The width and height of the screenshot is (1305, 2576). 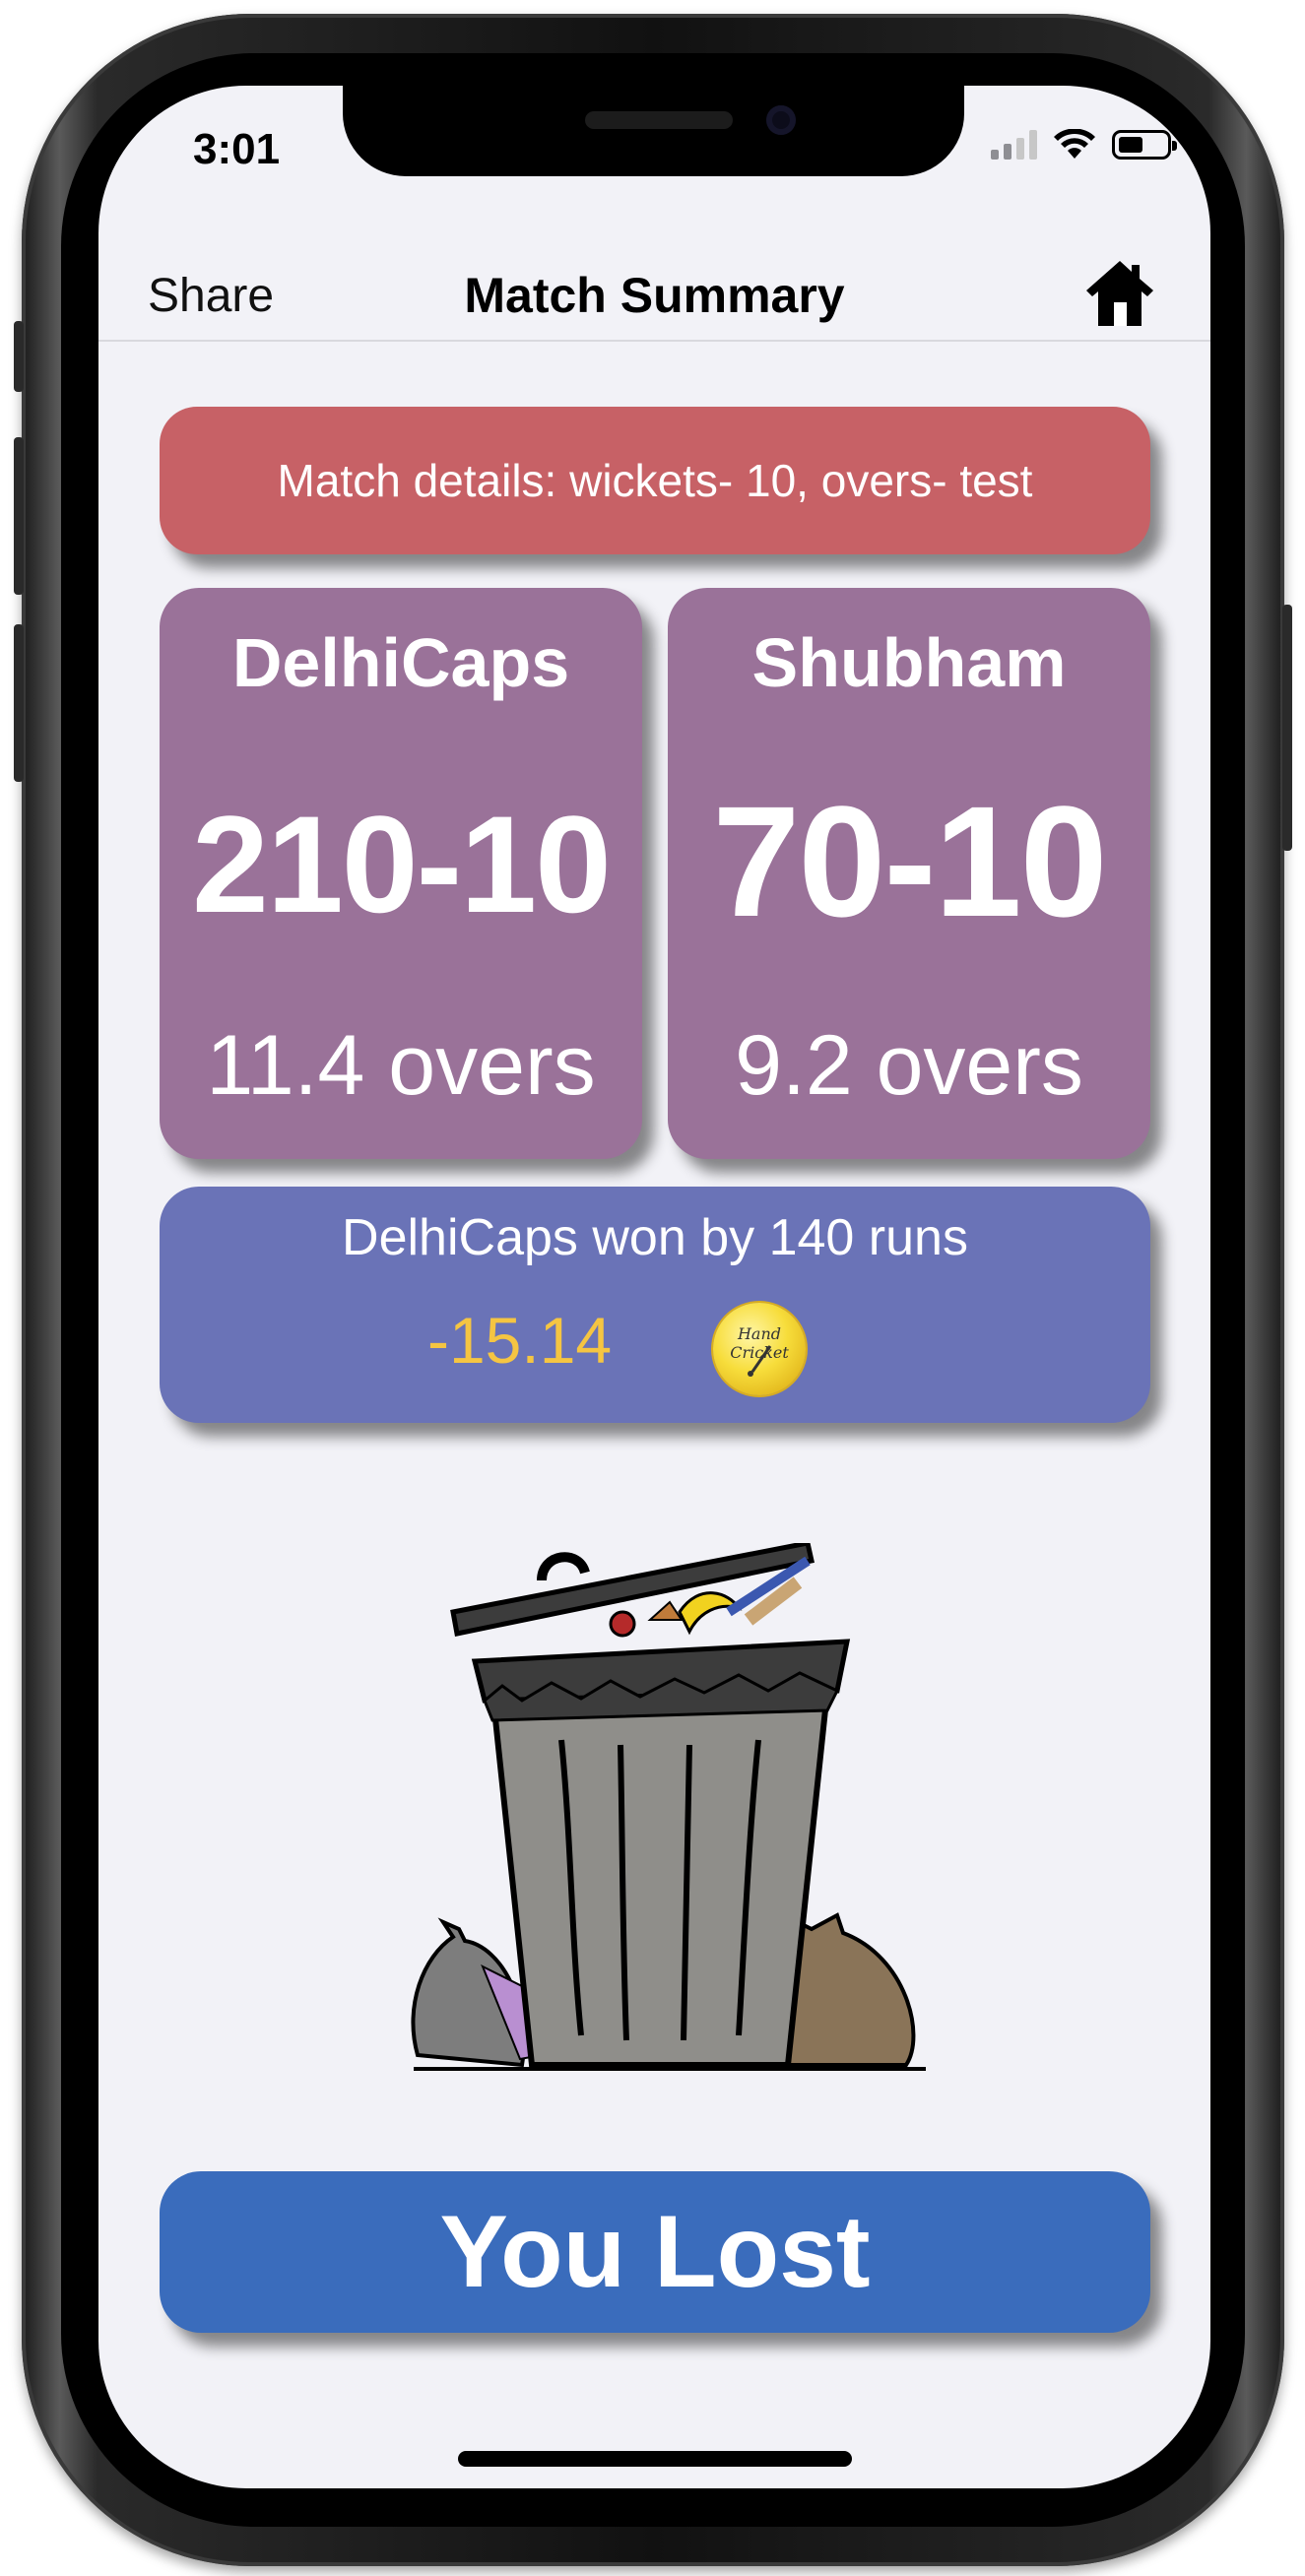 I want to click on team-a-score: 210-10, so click(x=402, y=864).